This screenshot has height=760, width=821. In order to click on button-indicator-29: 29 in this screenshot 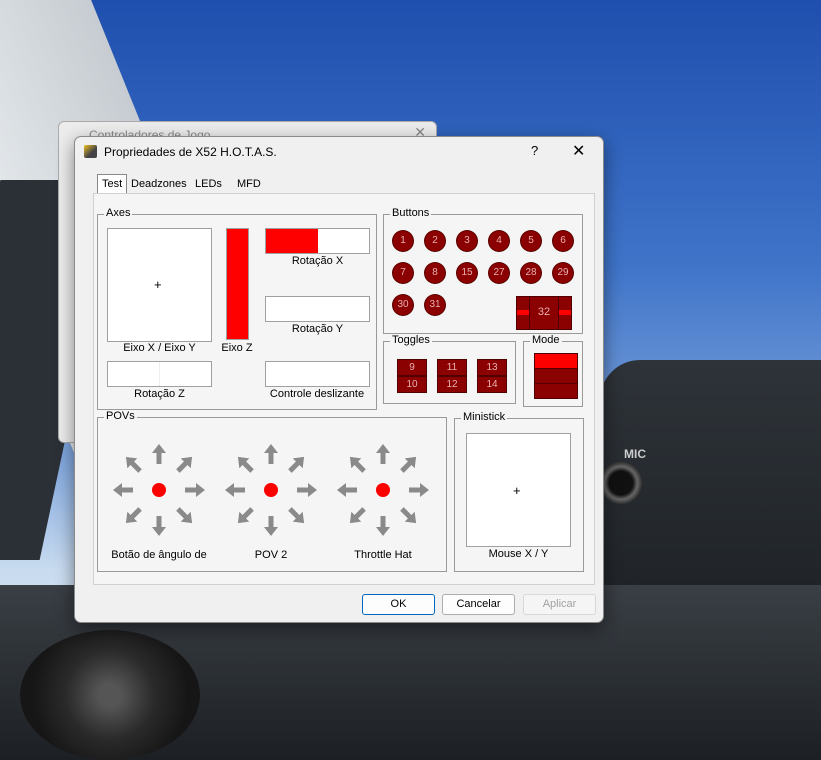, I will do `click(563, 273)`.